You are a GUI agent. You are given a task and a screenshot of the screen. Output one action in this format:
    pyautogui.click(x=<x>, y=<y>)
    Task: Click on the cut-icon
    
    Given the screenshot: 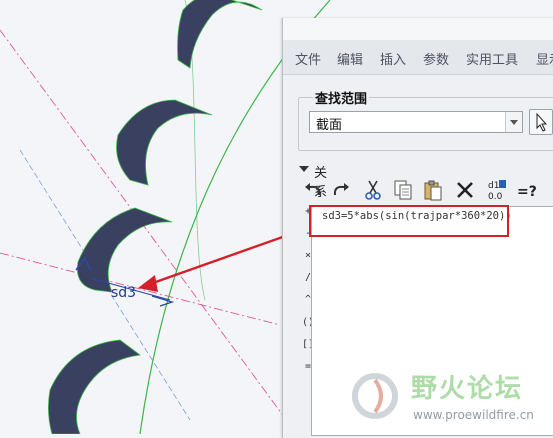 What is the action you would take?
    pyautogui.click(x=373, y=190)
    